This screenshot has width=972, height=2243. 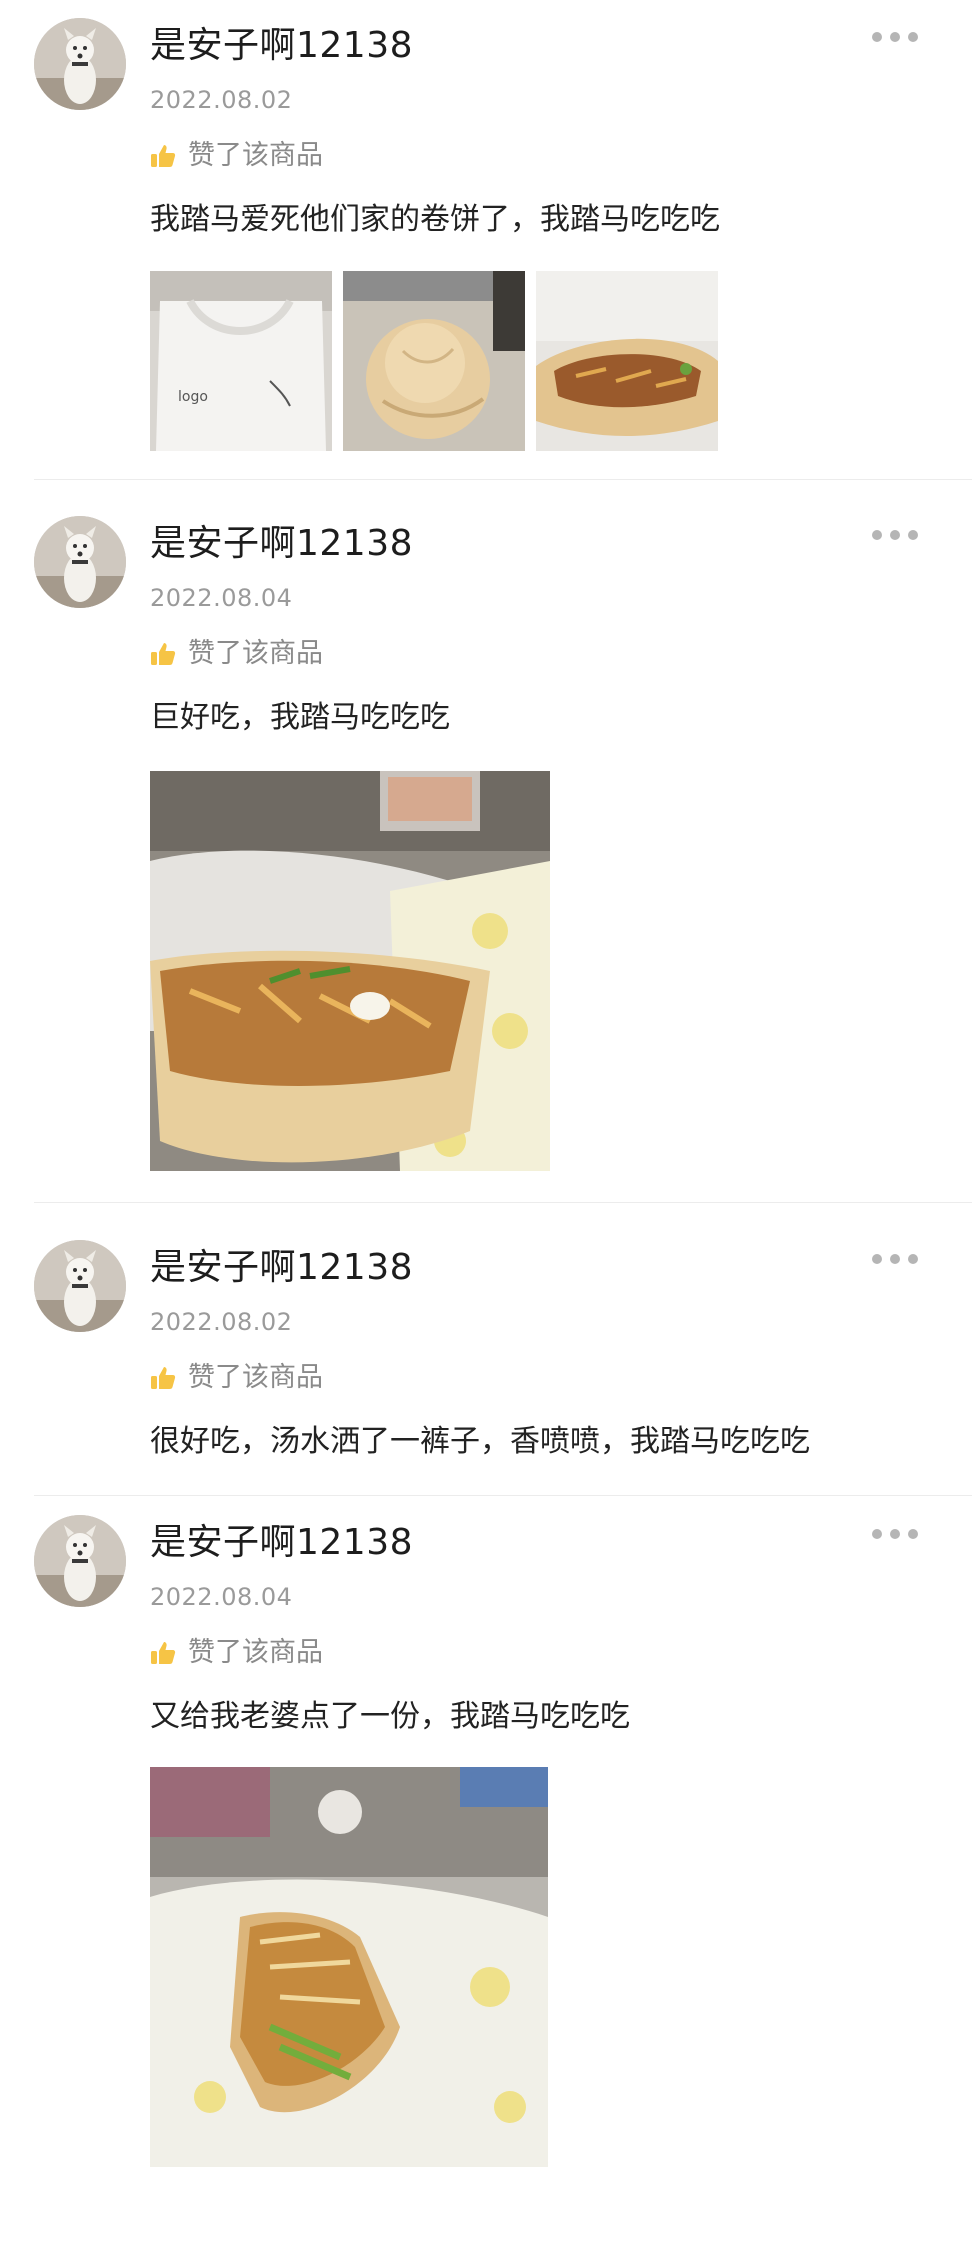 I want to click on watermark: 柠小檬, so click(x=889, y=2226).